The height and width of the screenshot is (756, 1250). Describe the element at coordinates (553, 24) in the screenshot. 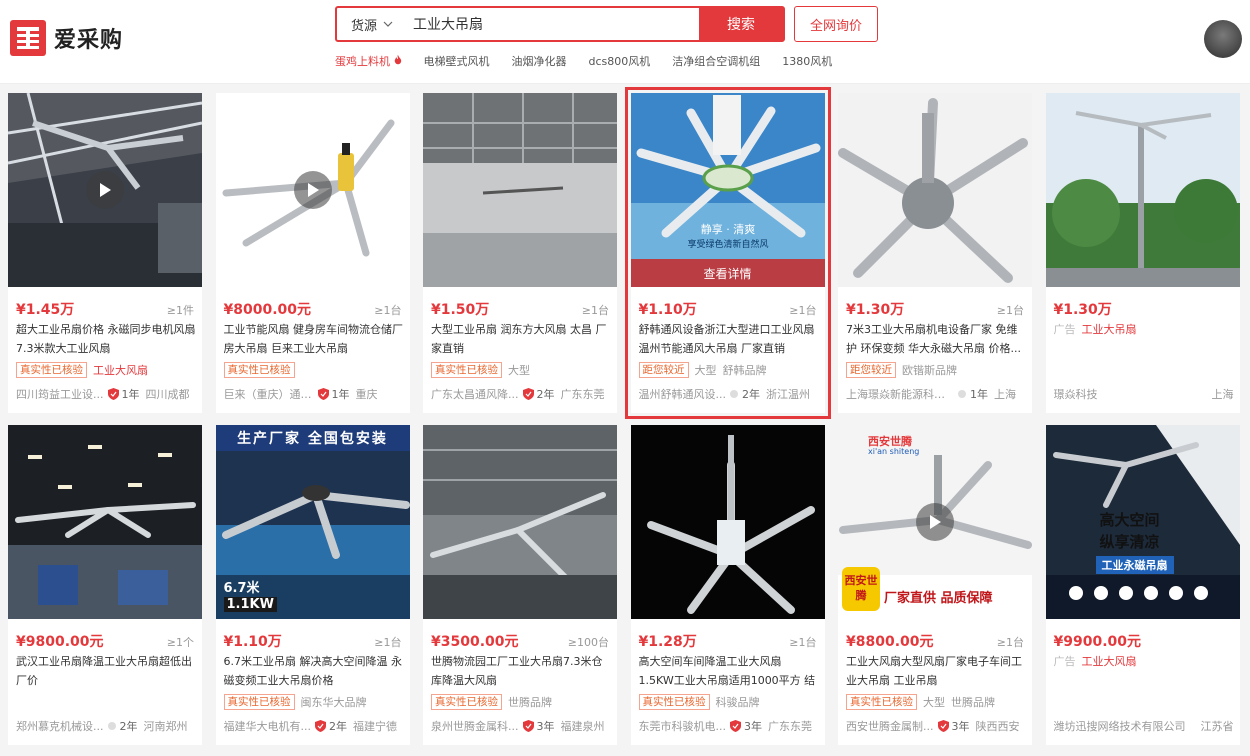

I see `search-input` at that location.